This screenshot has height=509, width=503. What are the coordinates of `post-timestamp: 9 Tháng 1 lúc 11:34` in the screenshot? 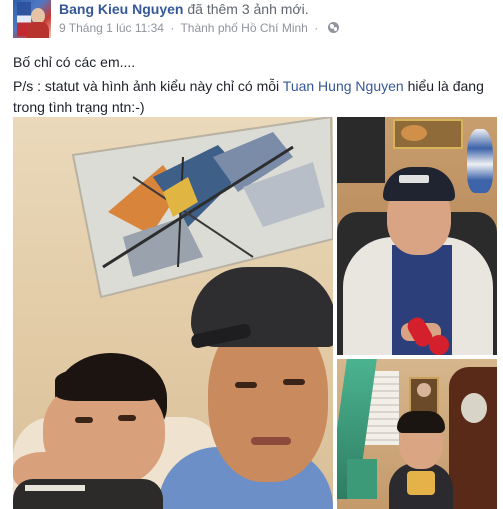 It's located at (111, 28).